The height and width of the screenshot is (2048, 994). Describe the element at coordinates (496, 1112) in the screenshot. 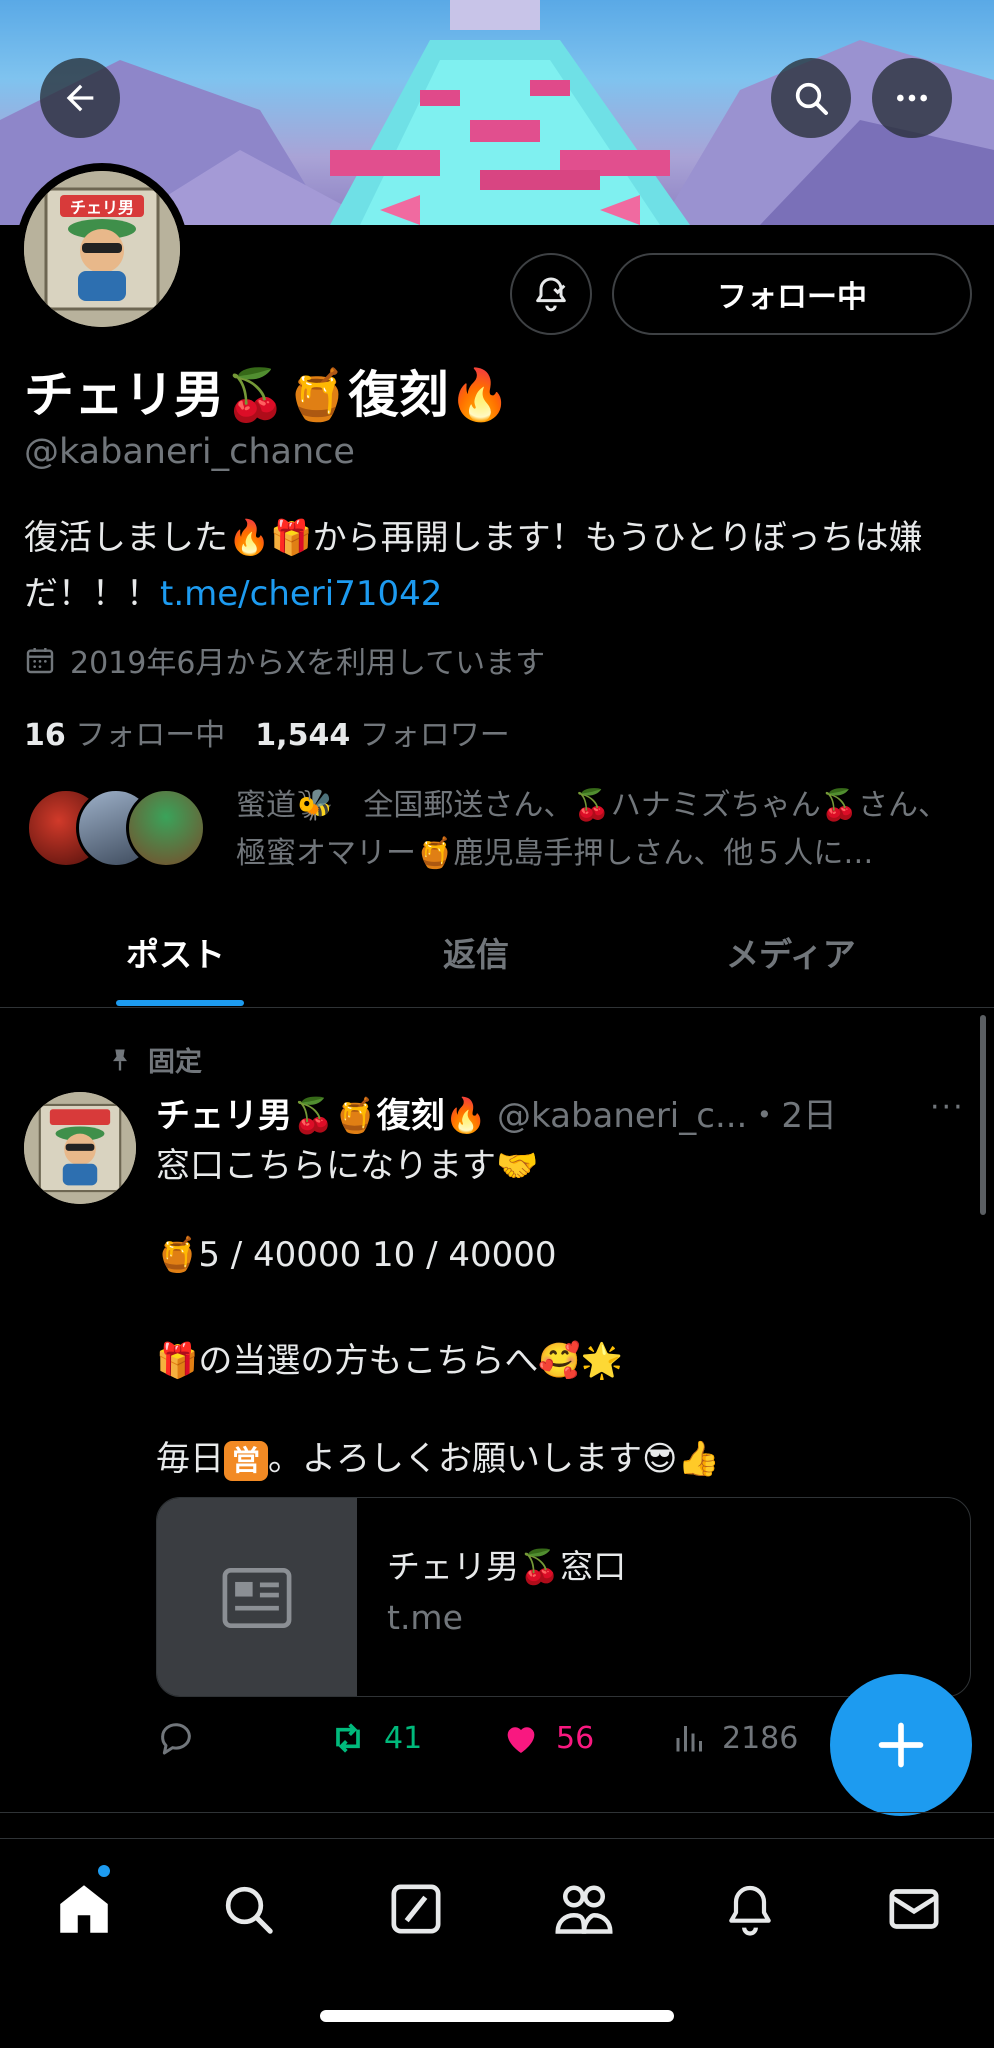

I see `post-header: チェリ男🍒🍯復刻🔥 @kabaneri_c...・2日` at that location.